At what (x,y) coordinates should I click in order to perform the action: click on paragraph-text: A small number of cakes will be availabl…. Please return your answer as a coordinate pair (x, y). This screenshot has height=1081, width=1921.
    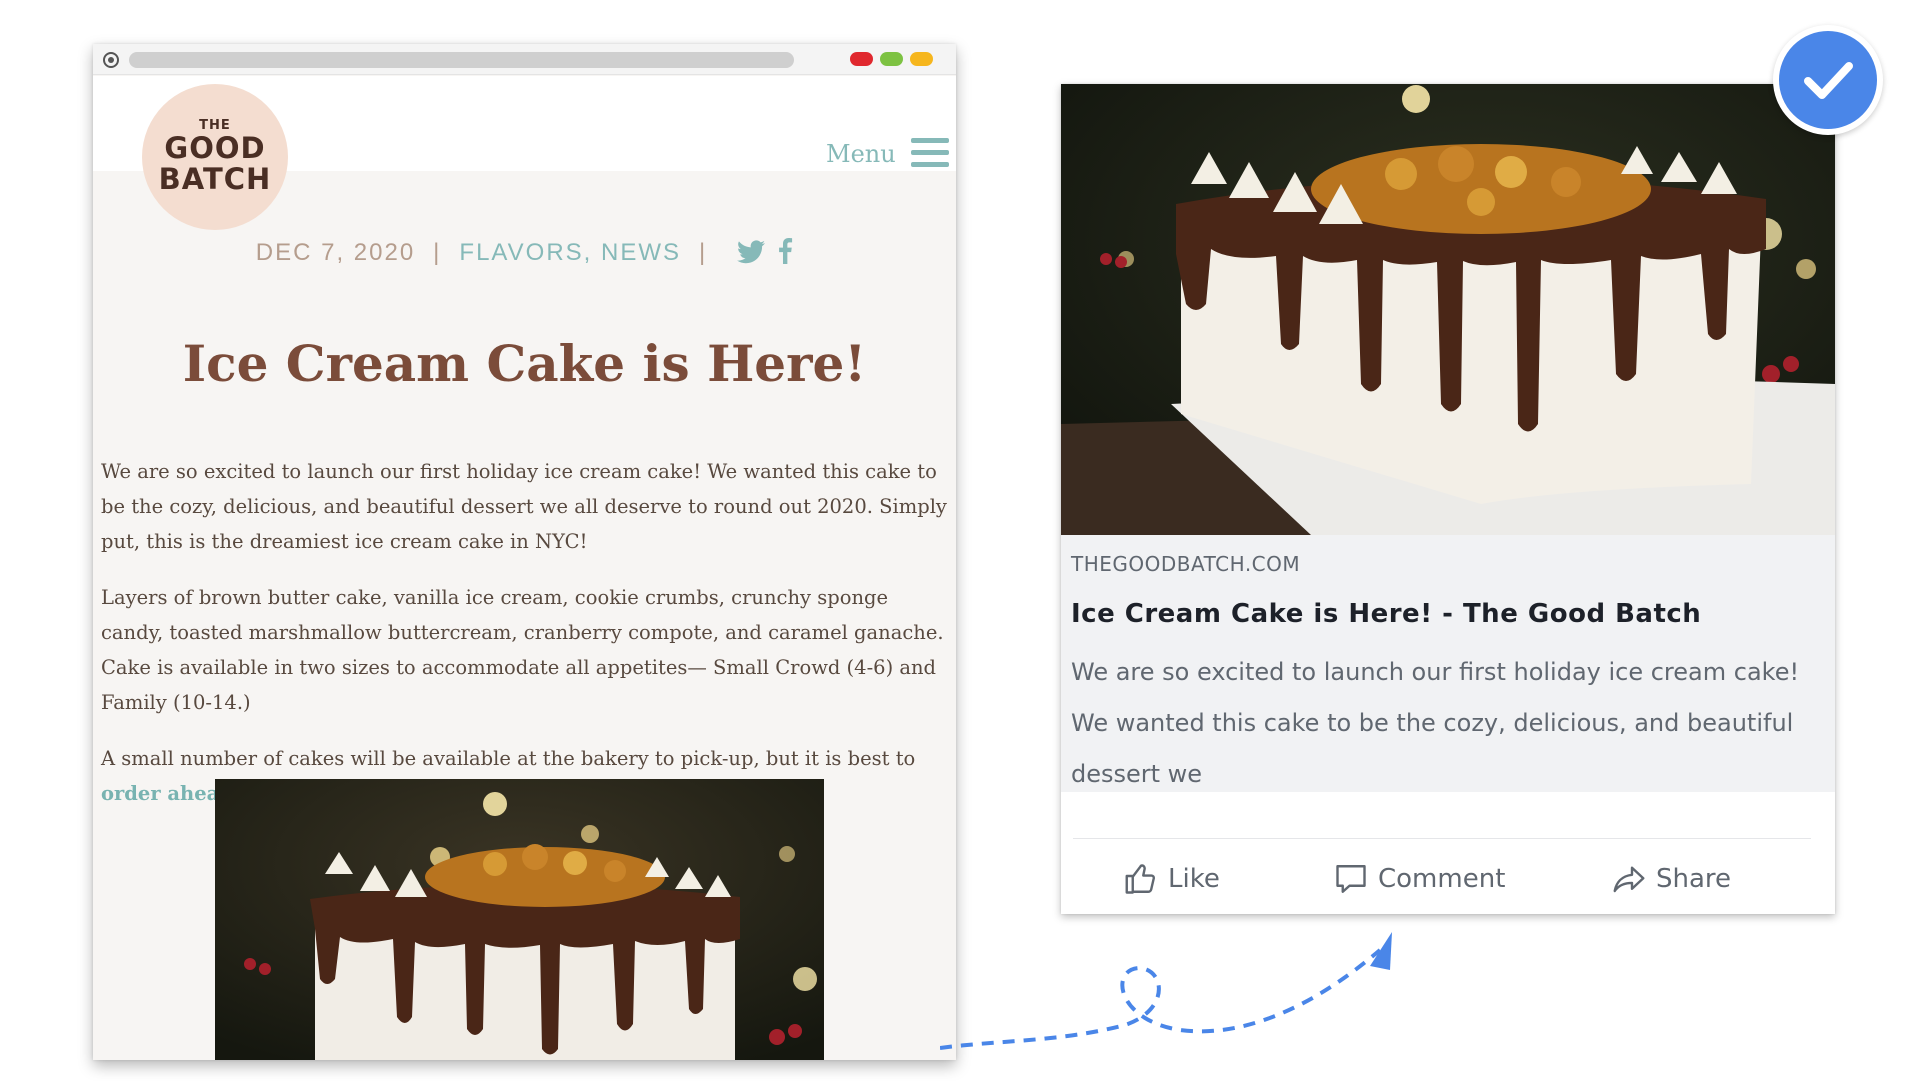
    Looking at the image, I should click on (508, 758).